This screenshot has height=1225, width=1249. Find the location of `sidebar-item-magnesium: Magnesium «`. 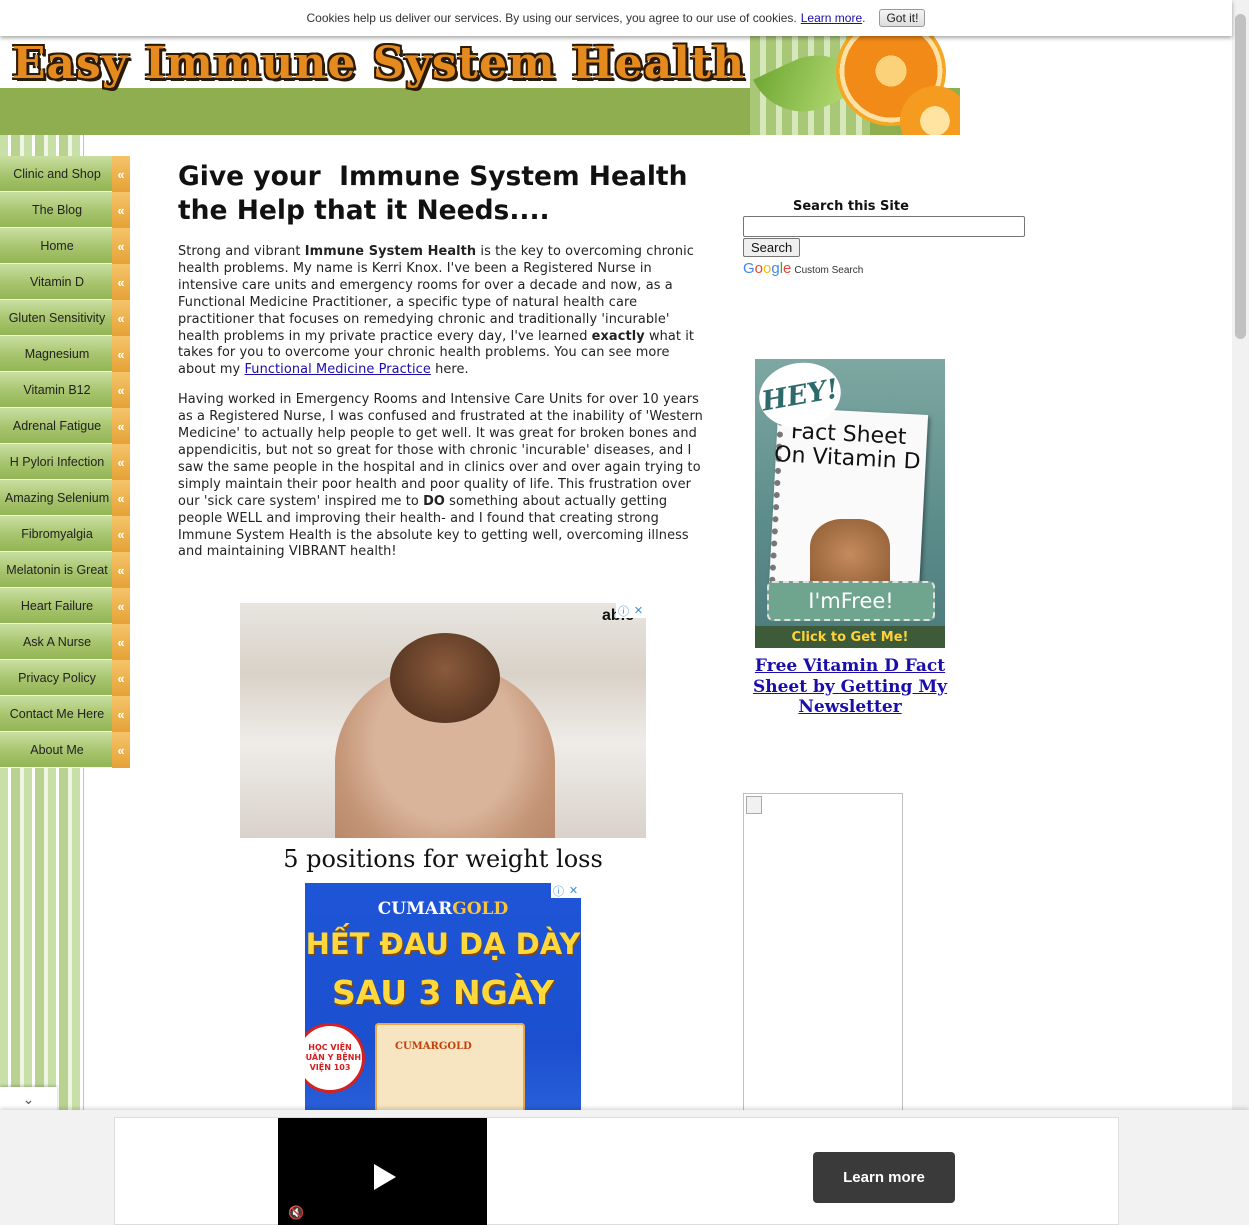

sidebar-item-magnesium: Magnesium « is located at coordinates (65, 354).